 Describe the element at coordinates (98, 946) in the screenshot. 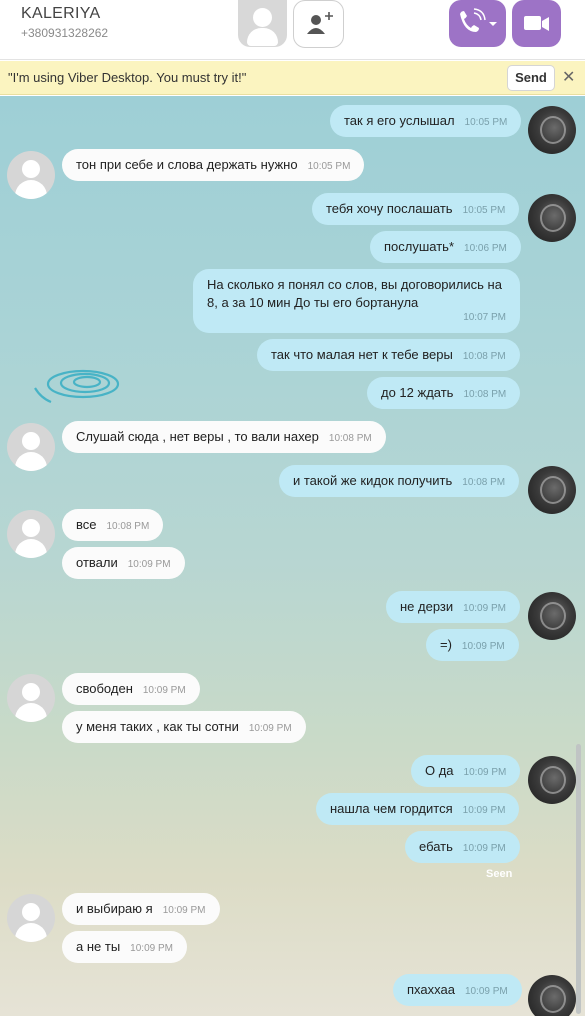

I see `message-text: а не ты` at that location.